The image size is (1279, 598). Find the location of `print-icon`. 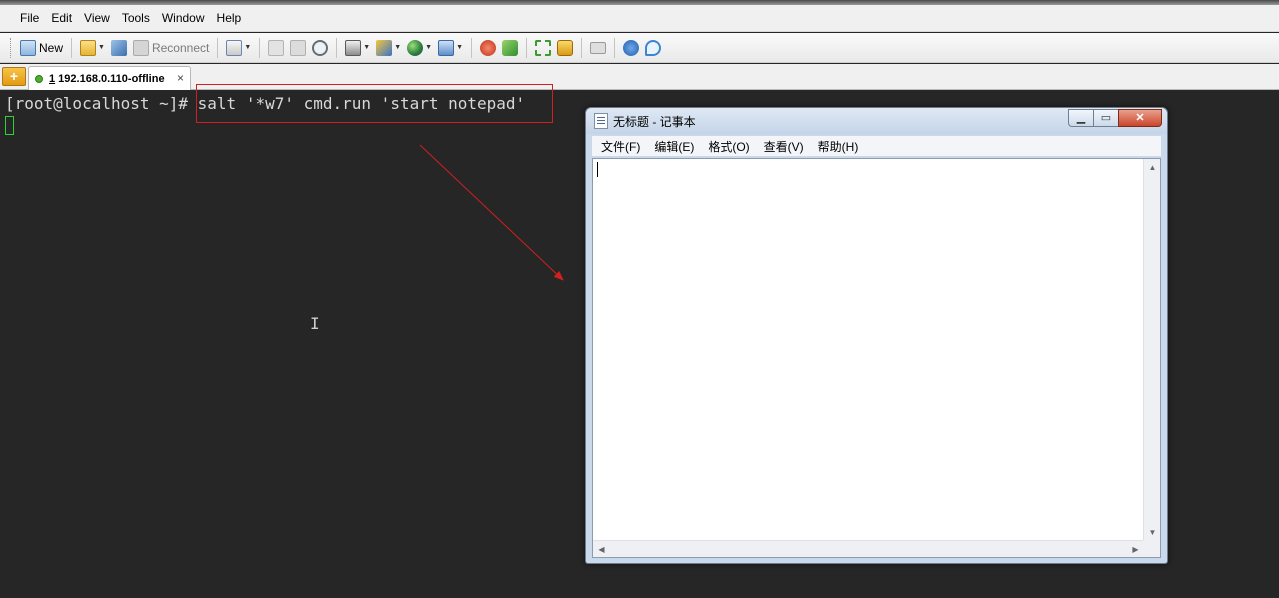

print-icon is located at coordinates (353, 47).